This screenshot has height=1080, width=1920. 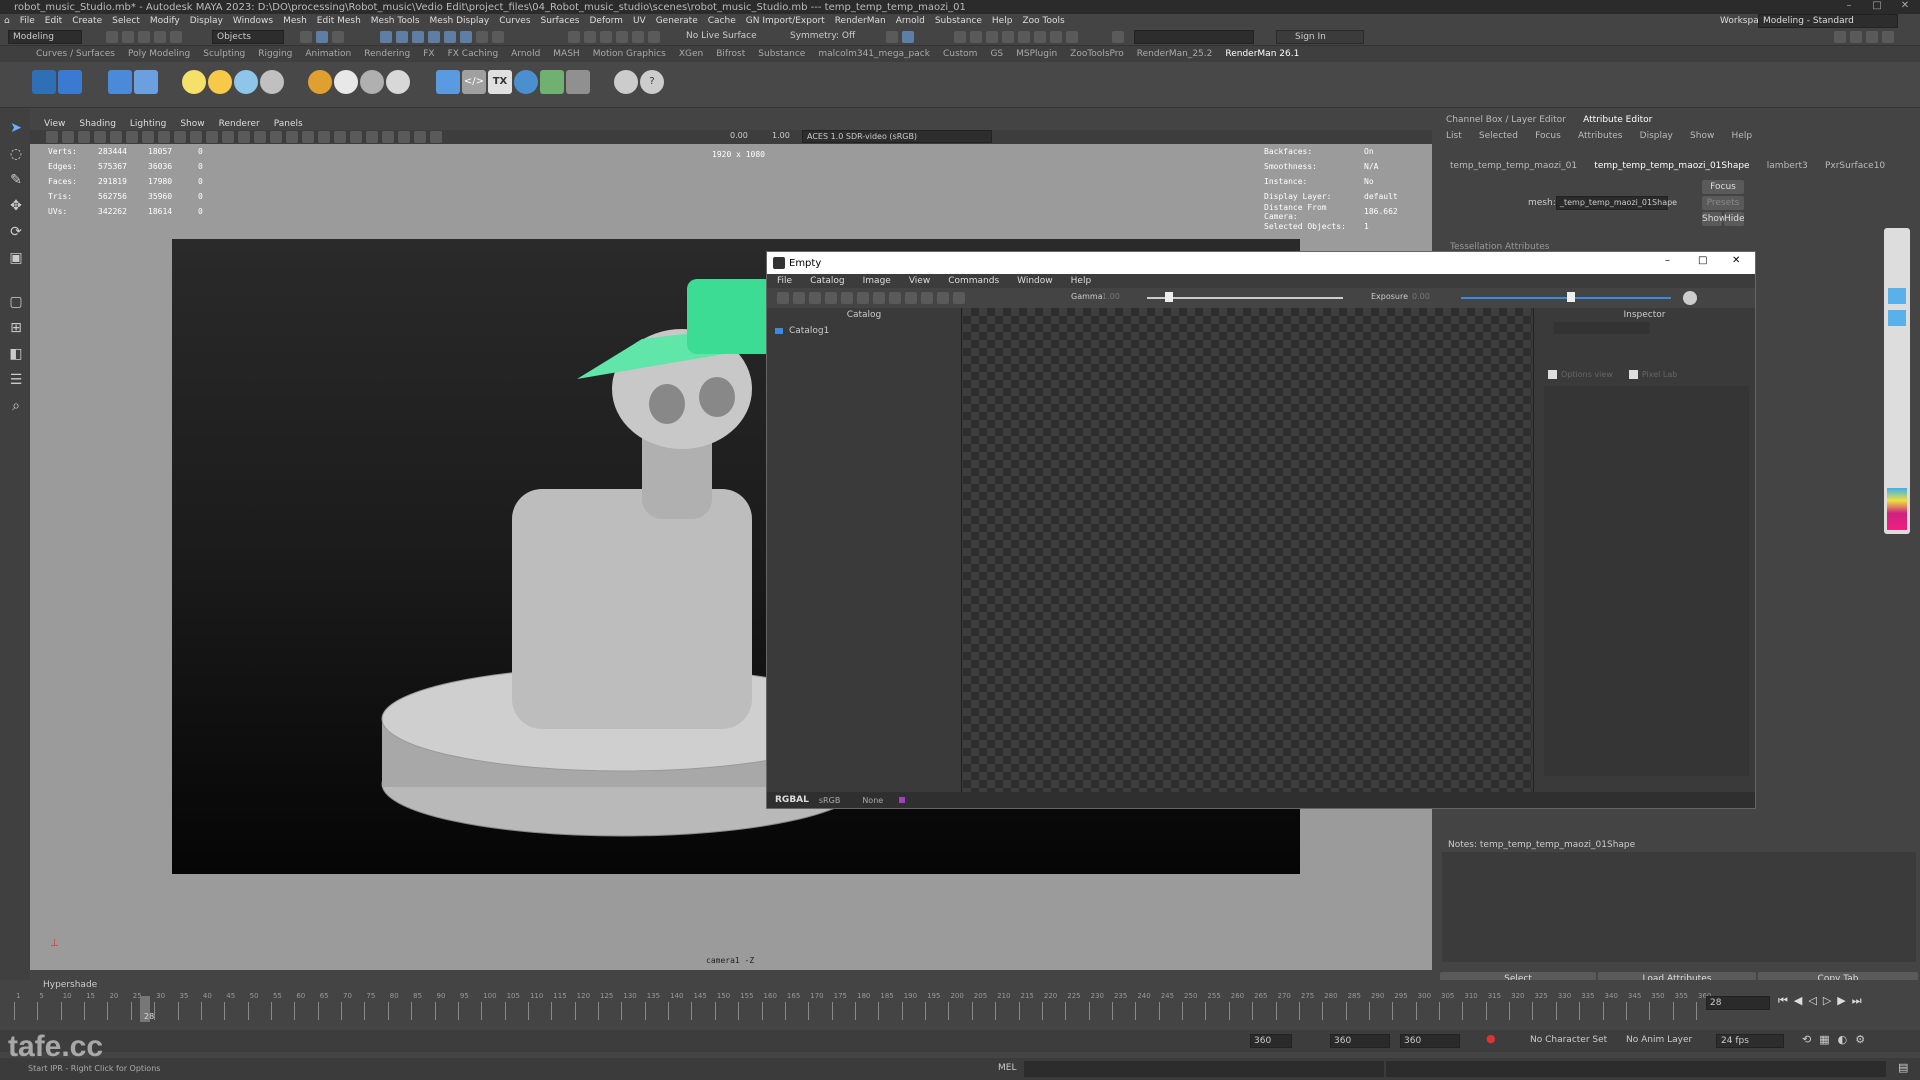 What do you see at coordinates (1320, 37) in the screenshot?
I see `sign-in-button: Sign In` at bounding box center [1320, 37].